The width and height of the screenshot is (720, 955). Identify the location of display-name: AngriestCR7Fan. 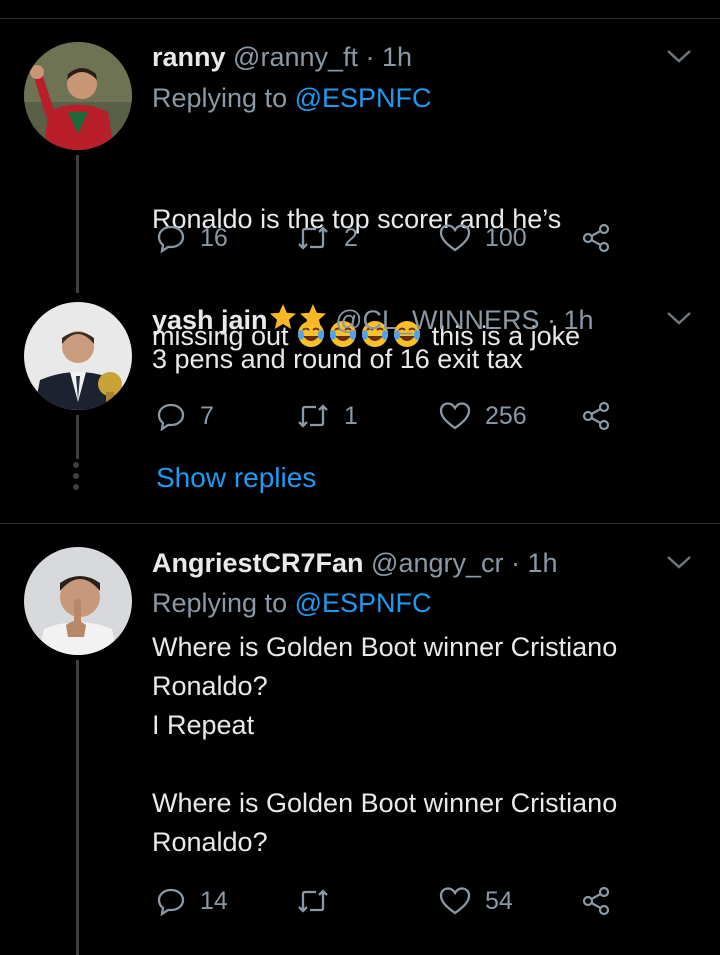
(258, 563).